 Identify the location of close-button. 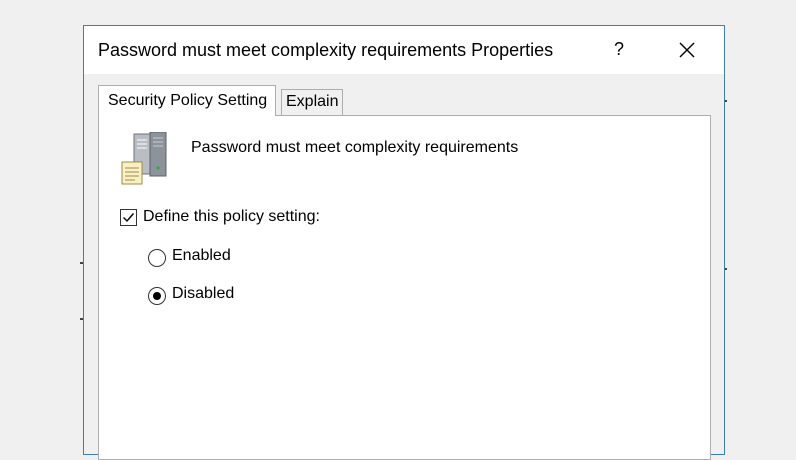
(687, 50).